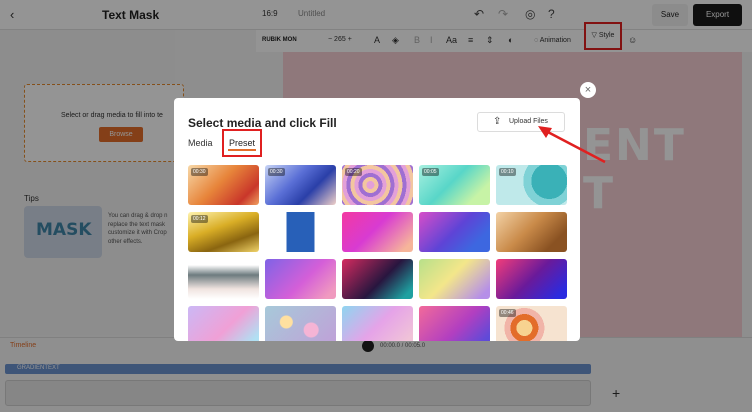  Describe the element at coordinates (531, 323) in the screenshot. I see `preset-tile: 00:46` at that location.